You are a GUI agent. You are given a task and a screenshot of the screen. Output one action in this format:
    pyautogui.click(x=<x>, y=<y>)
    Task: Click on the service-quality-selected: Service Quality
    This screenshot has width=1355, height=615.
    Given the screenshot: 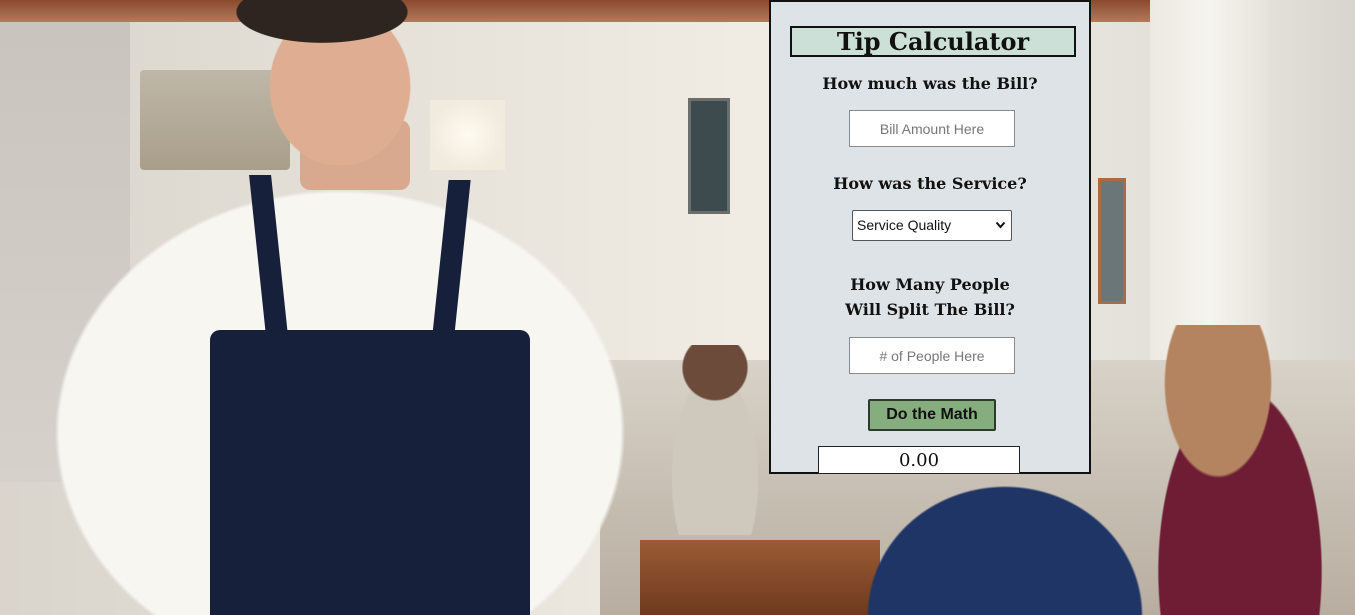 What is the action you would take?
    pyautogui.click(x=904, y=225)
    